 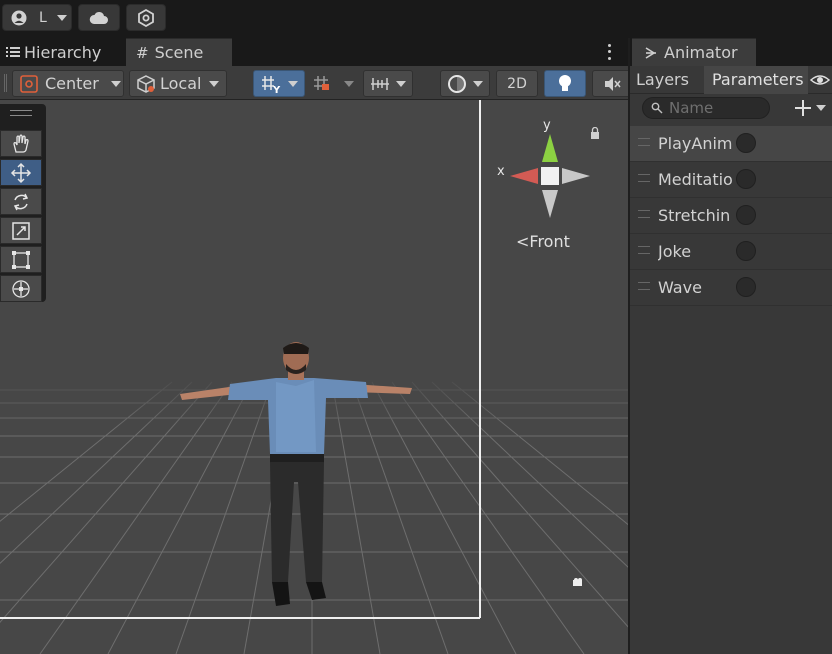 I want to click on grid-snap-toggle: Y, so click(x=279, y=83).